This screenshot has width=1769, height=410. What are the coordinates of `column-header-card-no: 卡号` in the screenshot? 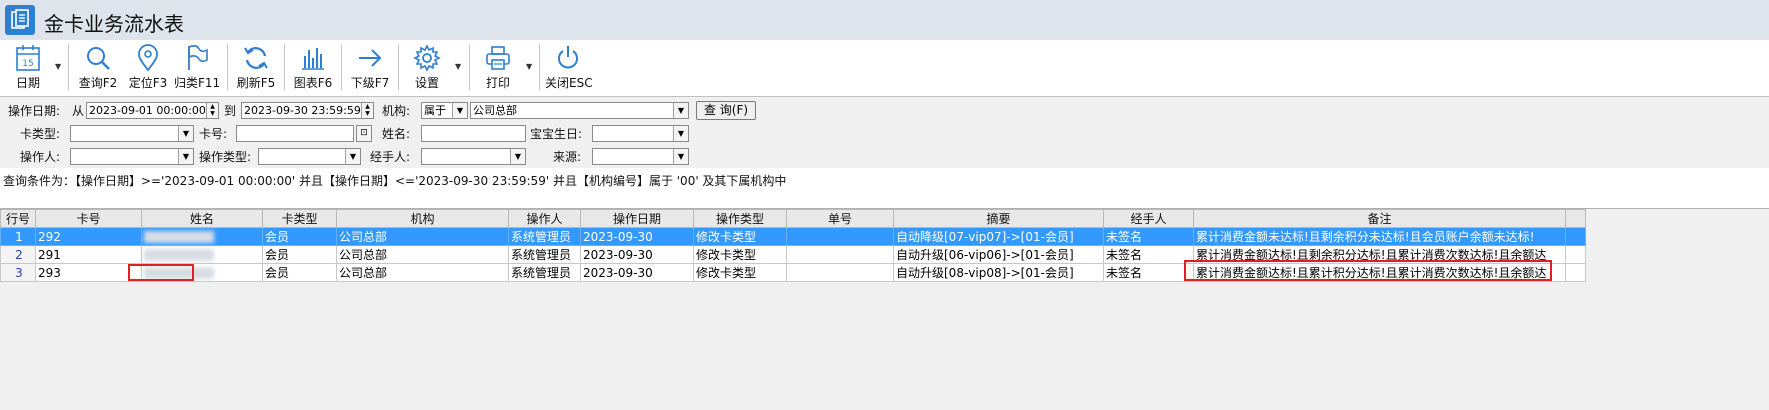 It's located at (88, 218).